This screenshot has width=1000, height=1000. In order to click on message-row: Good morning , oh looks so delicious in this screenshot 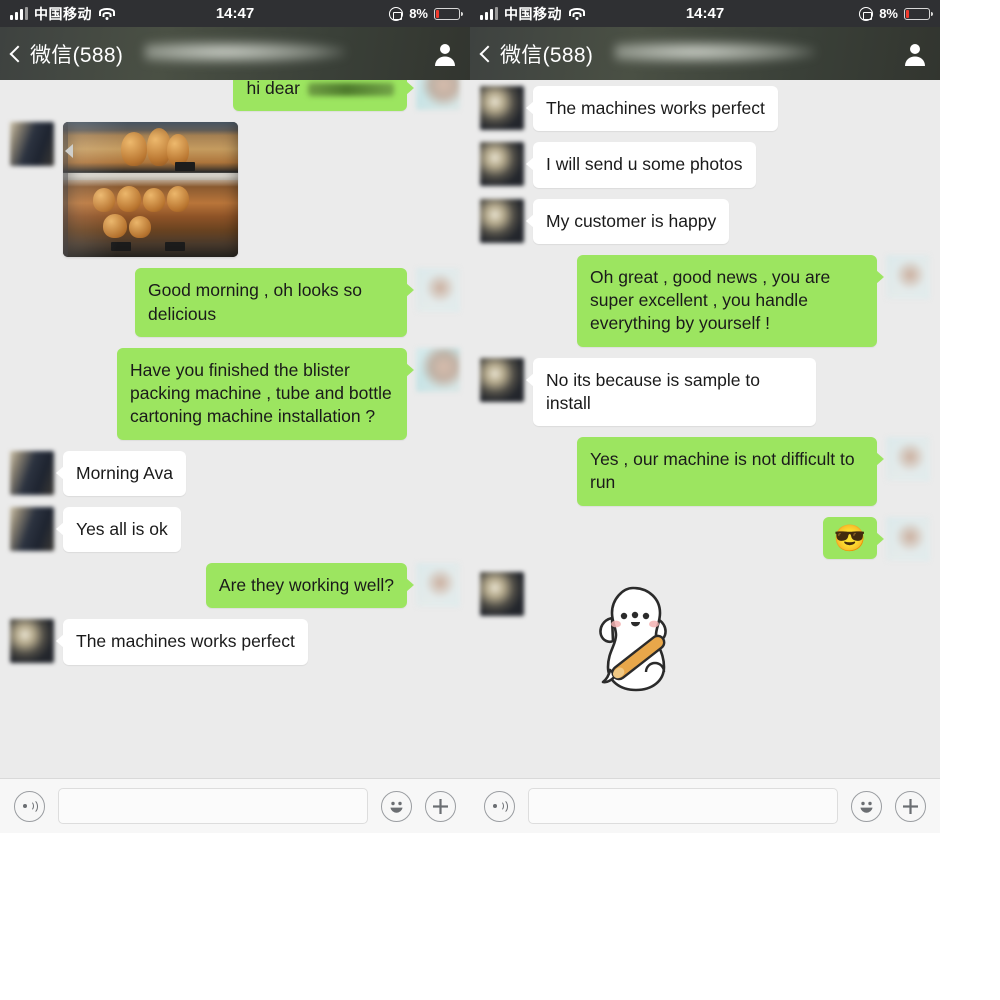, I will do `click(235, 302)`.